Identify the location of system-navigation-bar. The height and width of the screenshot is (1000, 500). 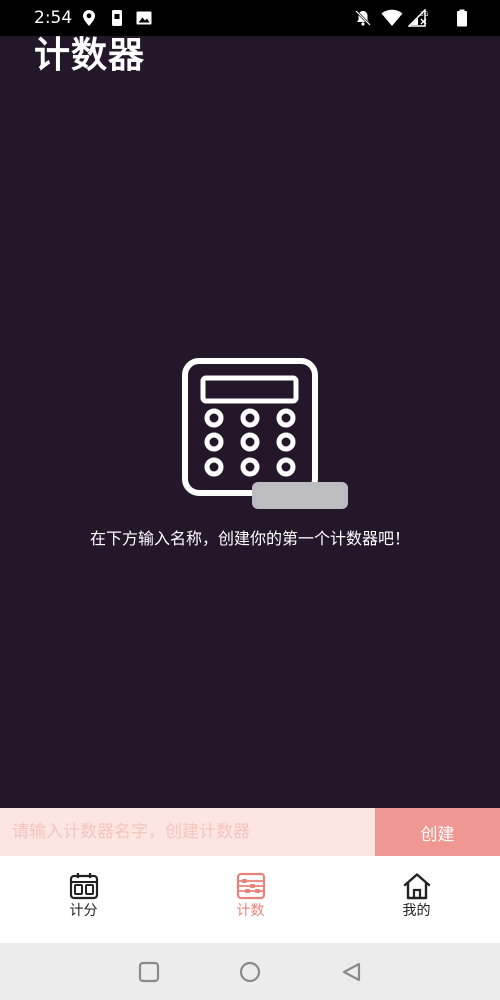
(250, 971).